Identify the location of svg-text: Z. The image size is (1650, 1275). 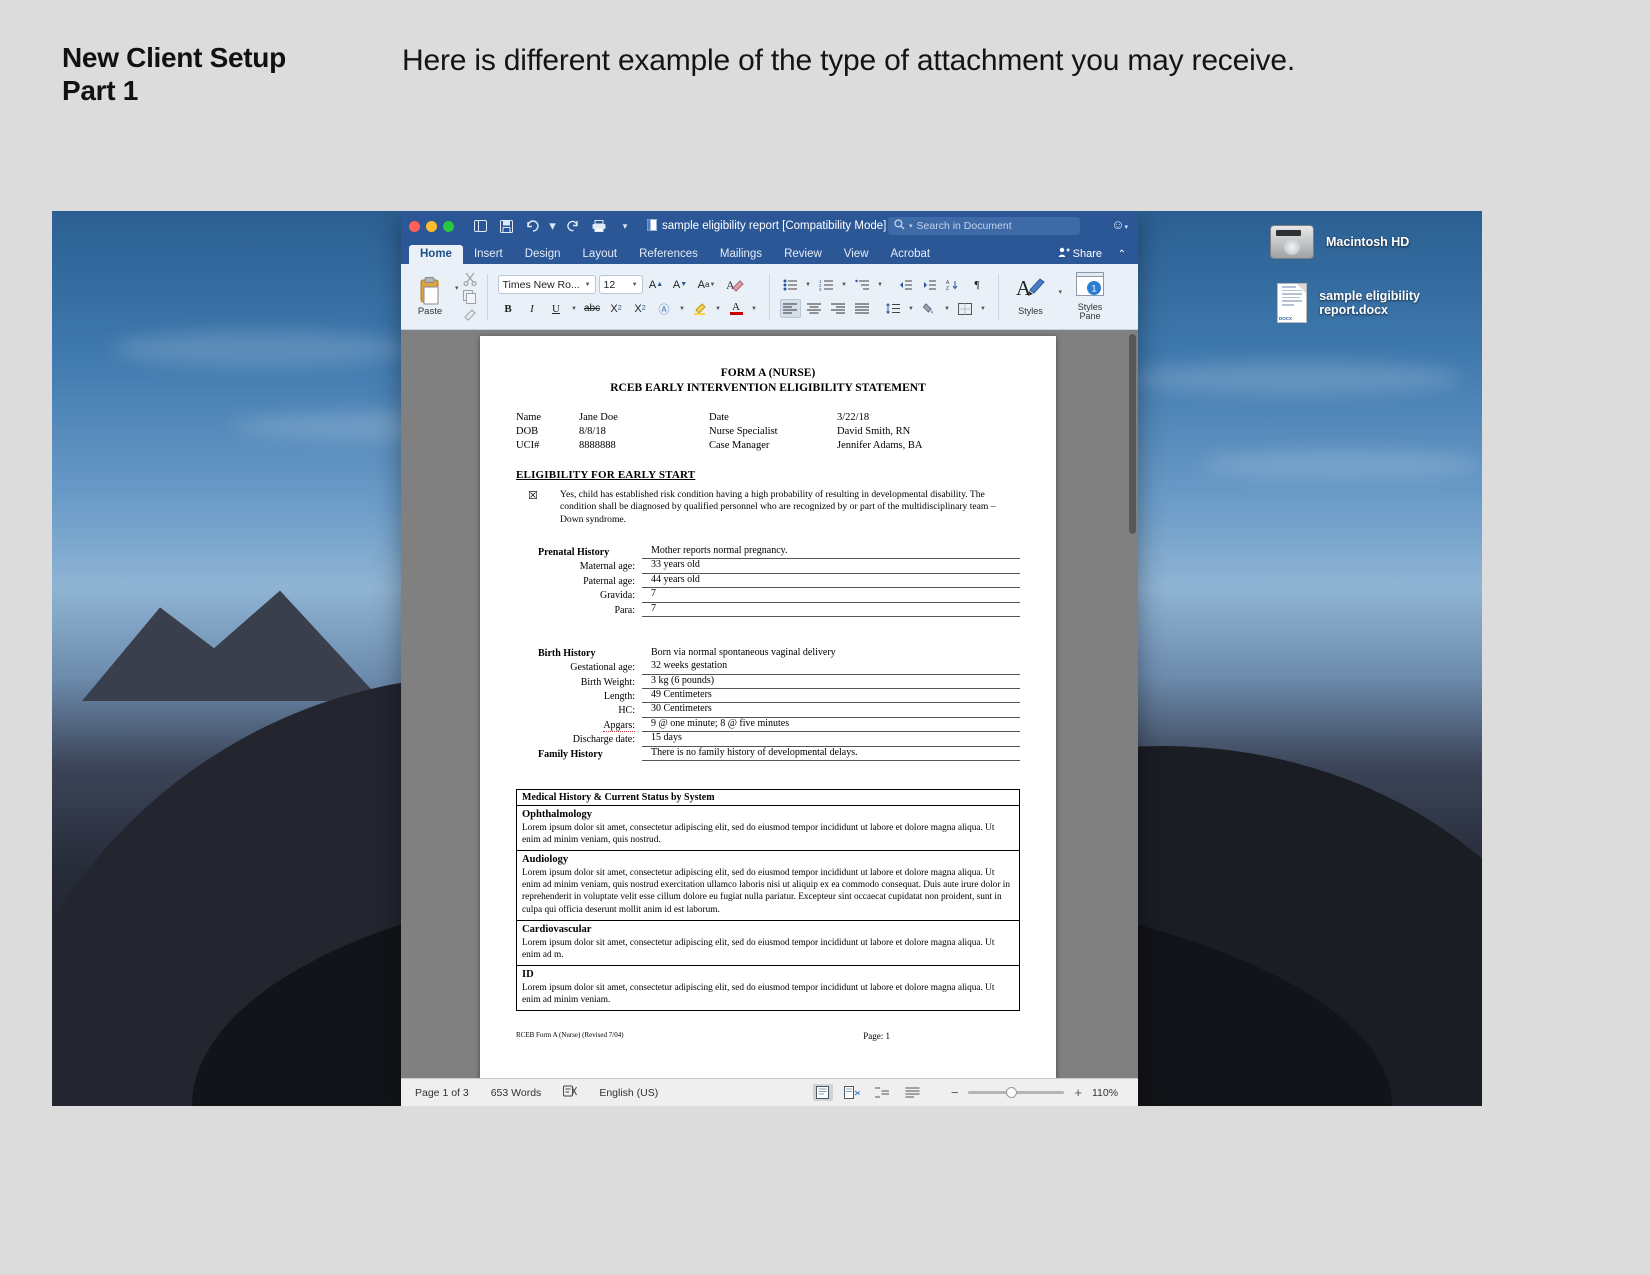
(947, 288).